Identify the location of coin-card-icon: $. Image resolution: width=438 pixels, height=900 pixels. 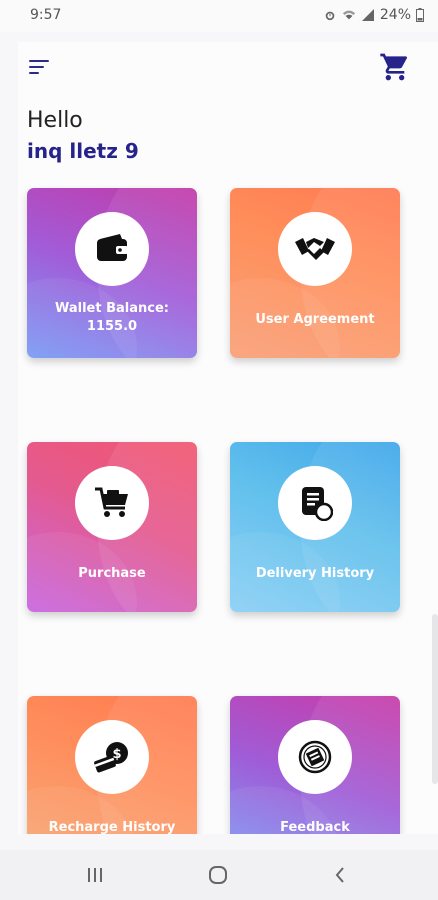
(111, 757).